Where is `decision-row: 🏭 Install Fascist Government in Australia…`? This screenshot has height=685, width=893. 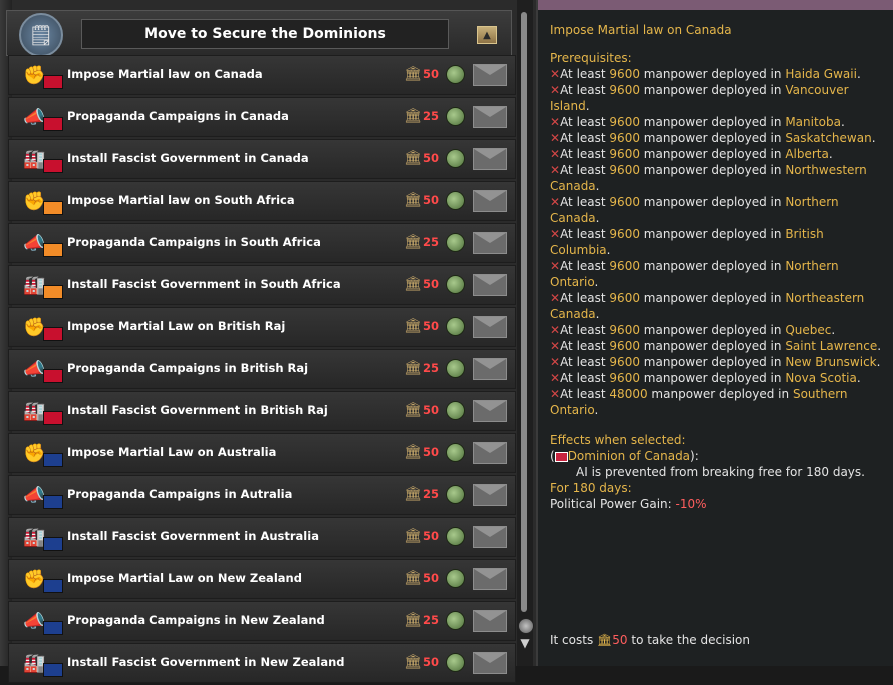
decision-row: 🏭 Install Fascist Government in Australia… is located at coordinates (262, 537).